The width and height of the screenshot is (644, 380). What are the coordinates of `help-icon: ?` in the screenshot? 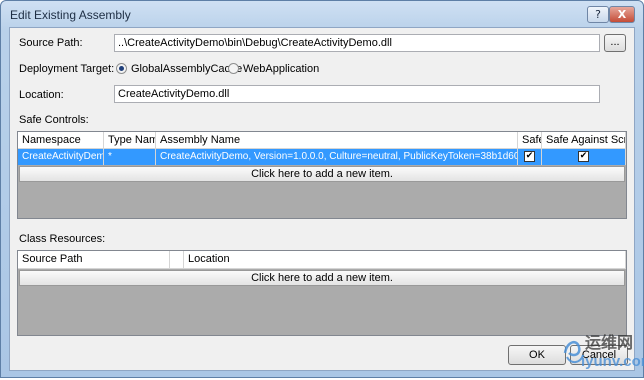 It's located at (598, 14).